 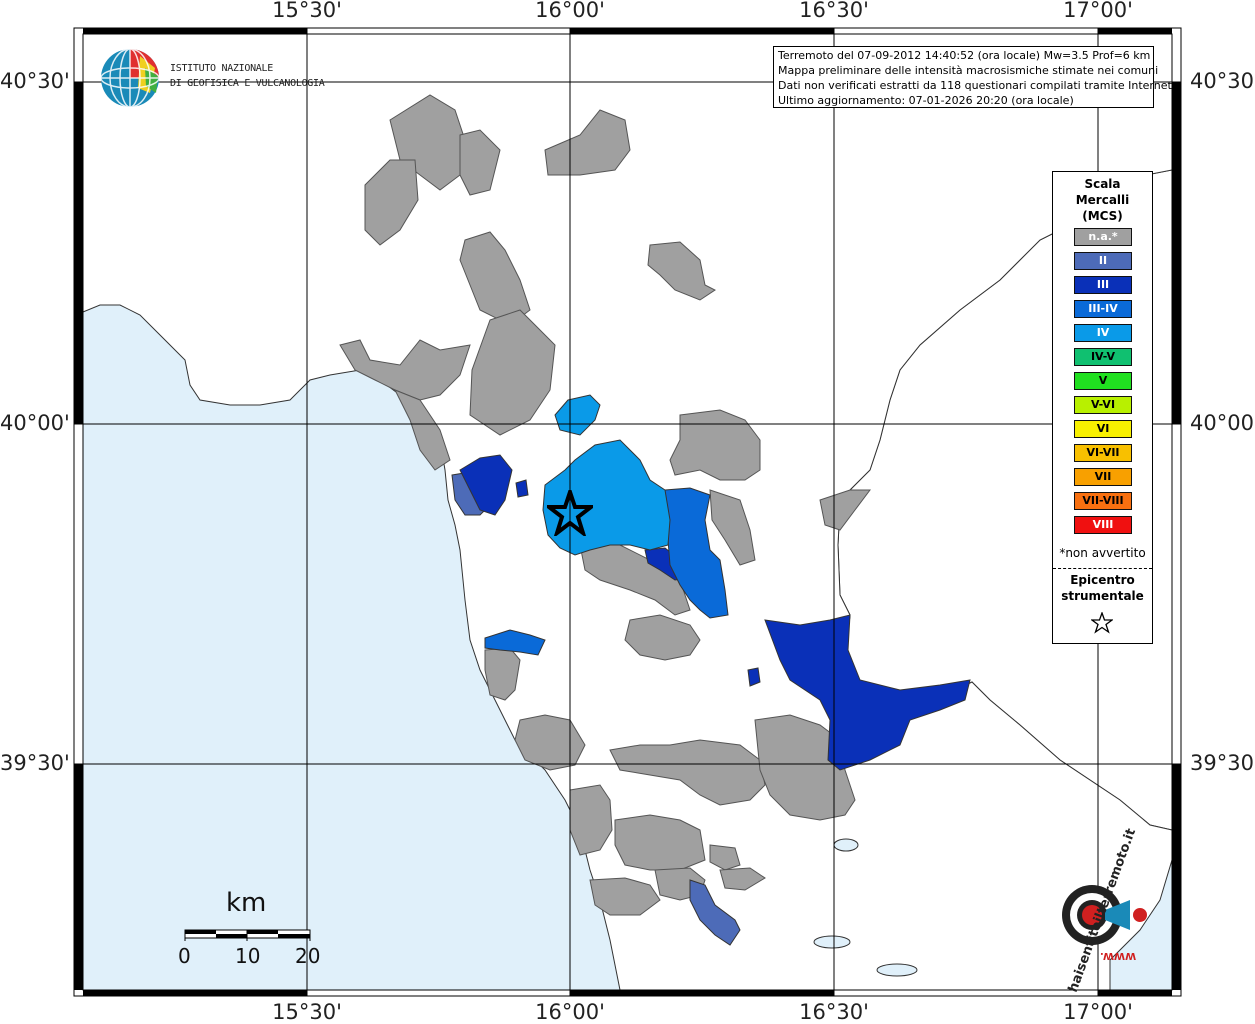 What do you see at coordinates (248, 956) in the screenshot?
I see `scalebar-tick-10: 10` at bounding box center [248, 956].